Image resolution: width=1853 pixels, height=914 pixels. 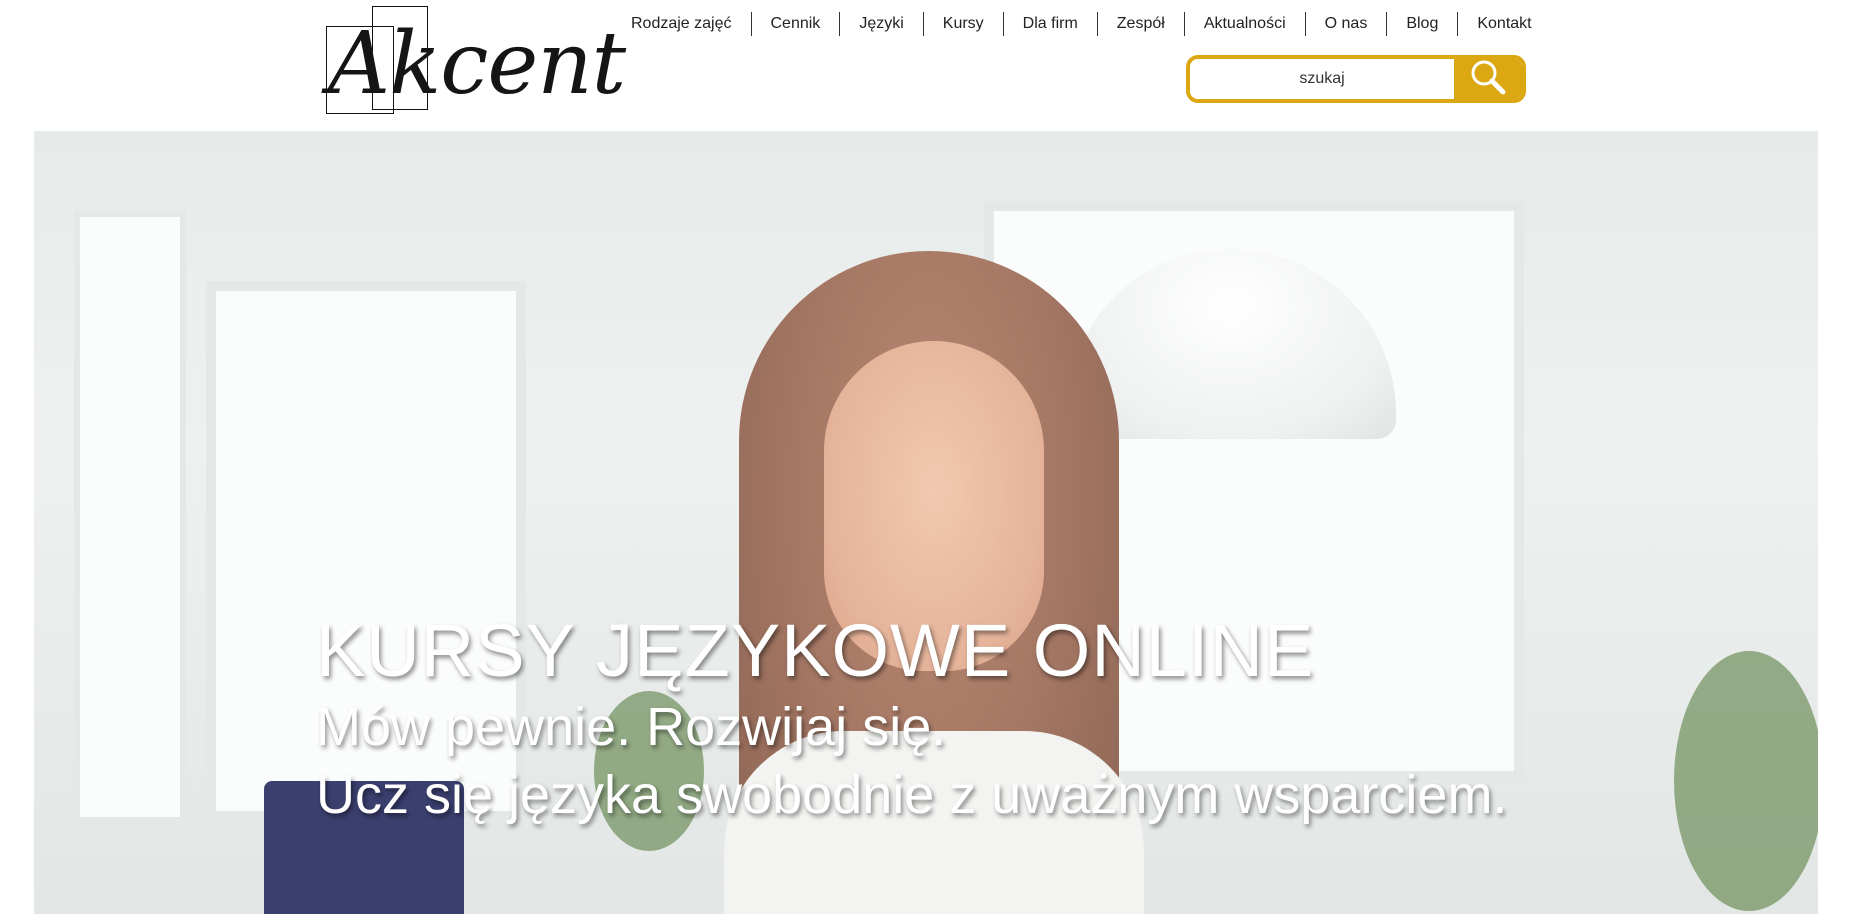 What do you see at coordinates (1345, 24) in the screenshot?
I see `nav-item-o-nas: O nas` at bounding box center [1345, 24].